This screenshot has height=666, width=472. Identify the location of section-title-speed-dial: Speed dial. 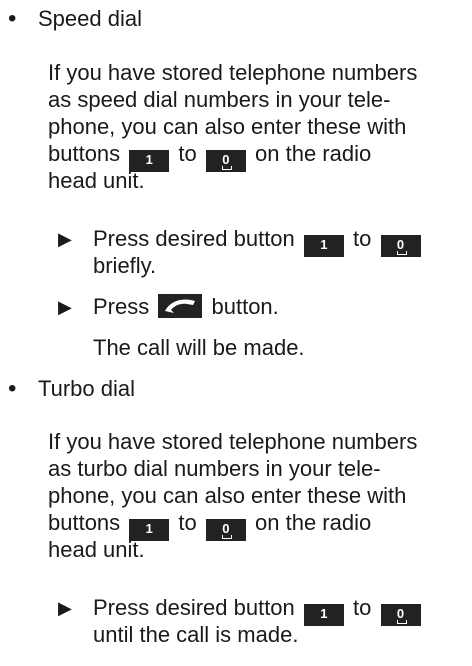
(90, 18).